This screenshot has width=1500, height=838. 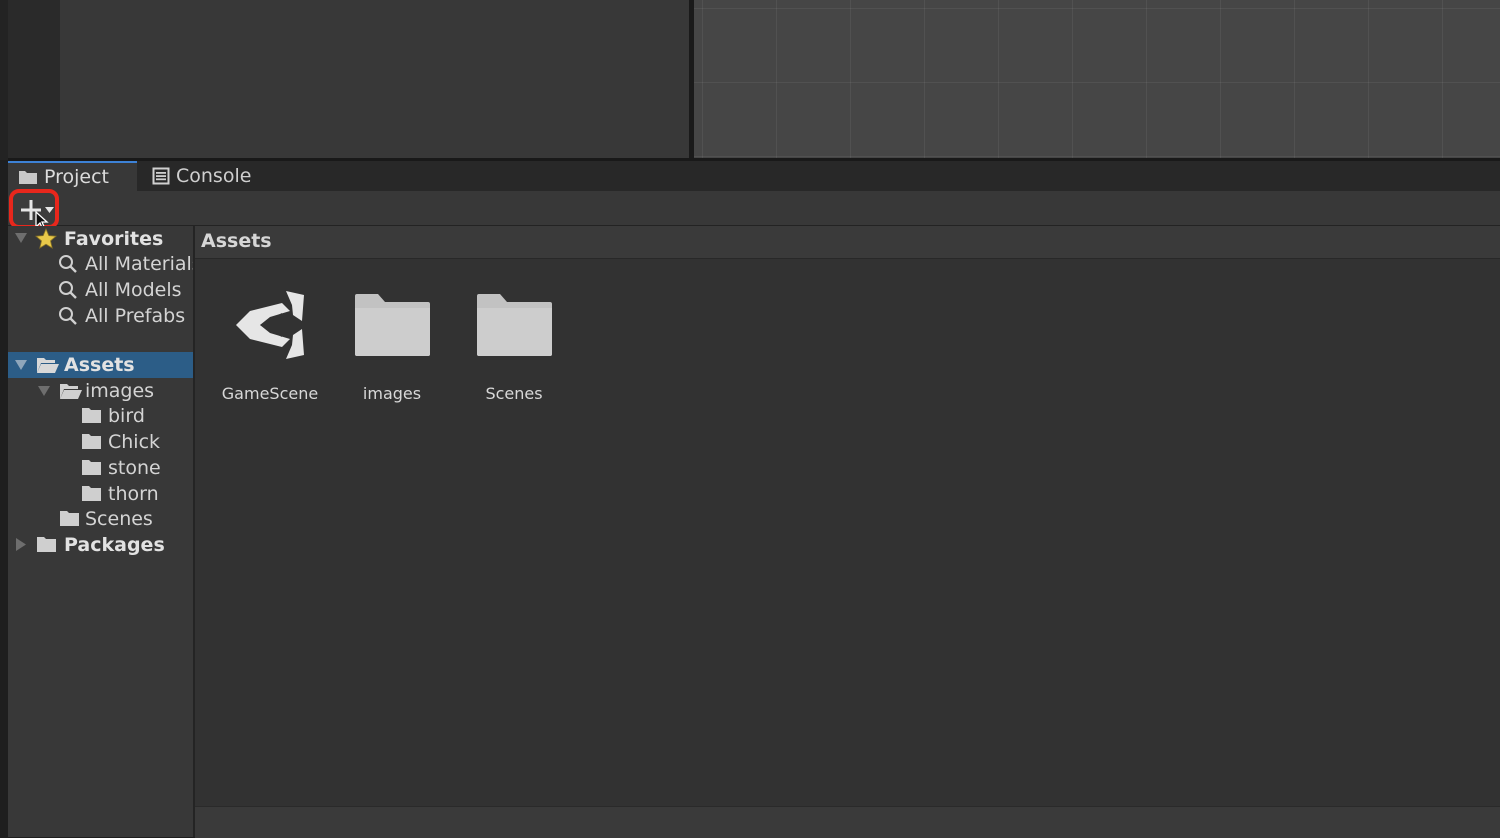 I want to click on tree-item-thorn: thorn, so click(x=101, y=494).